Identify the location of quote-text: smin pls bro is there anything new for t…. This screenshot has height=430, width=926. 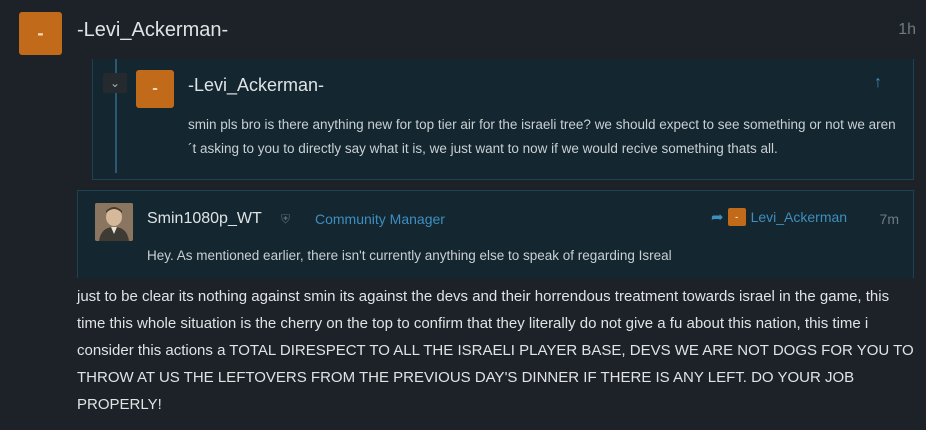
(542, 136).